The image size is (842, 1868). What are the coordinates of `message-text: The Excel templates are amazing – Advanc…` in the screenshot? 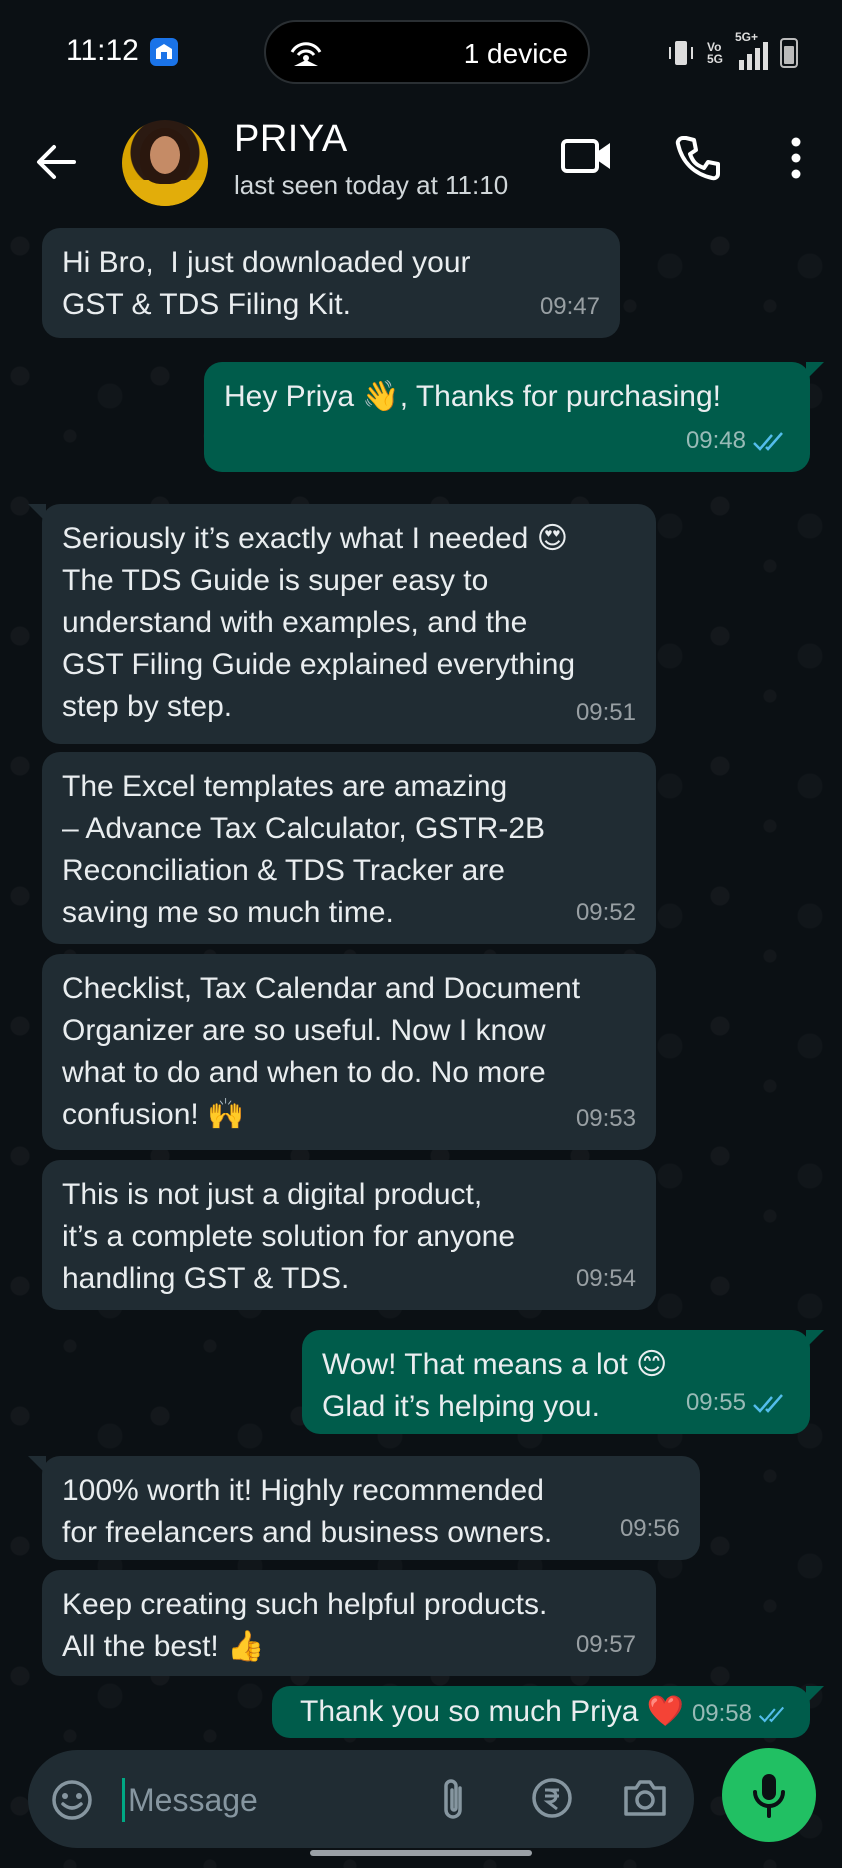 It's located at (304, 849).